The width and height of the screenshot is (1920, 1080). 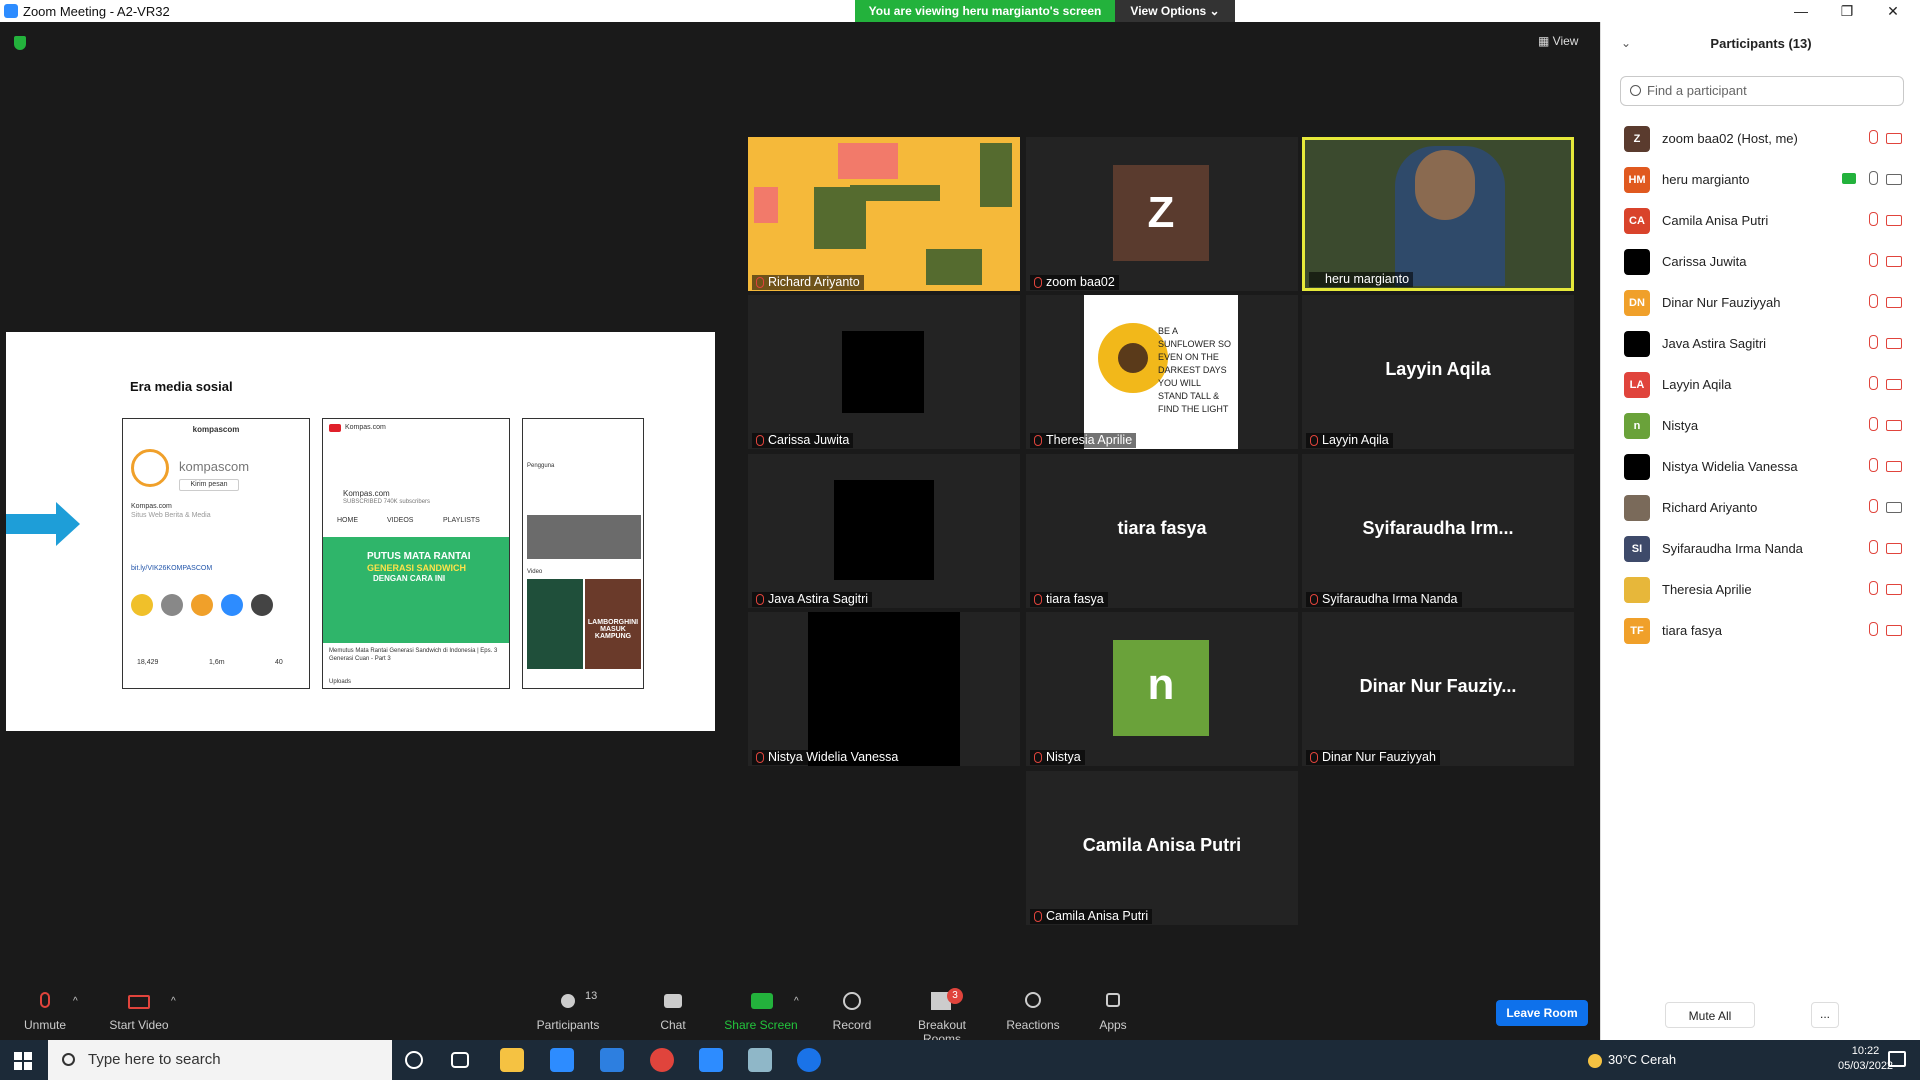 I want to click on weather-sun-icon, so click(x=1595, y=1060).